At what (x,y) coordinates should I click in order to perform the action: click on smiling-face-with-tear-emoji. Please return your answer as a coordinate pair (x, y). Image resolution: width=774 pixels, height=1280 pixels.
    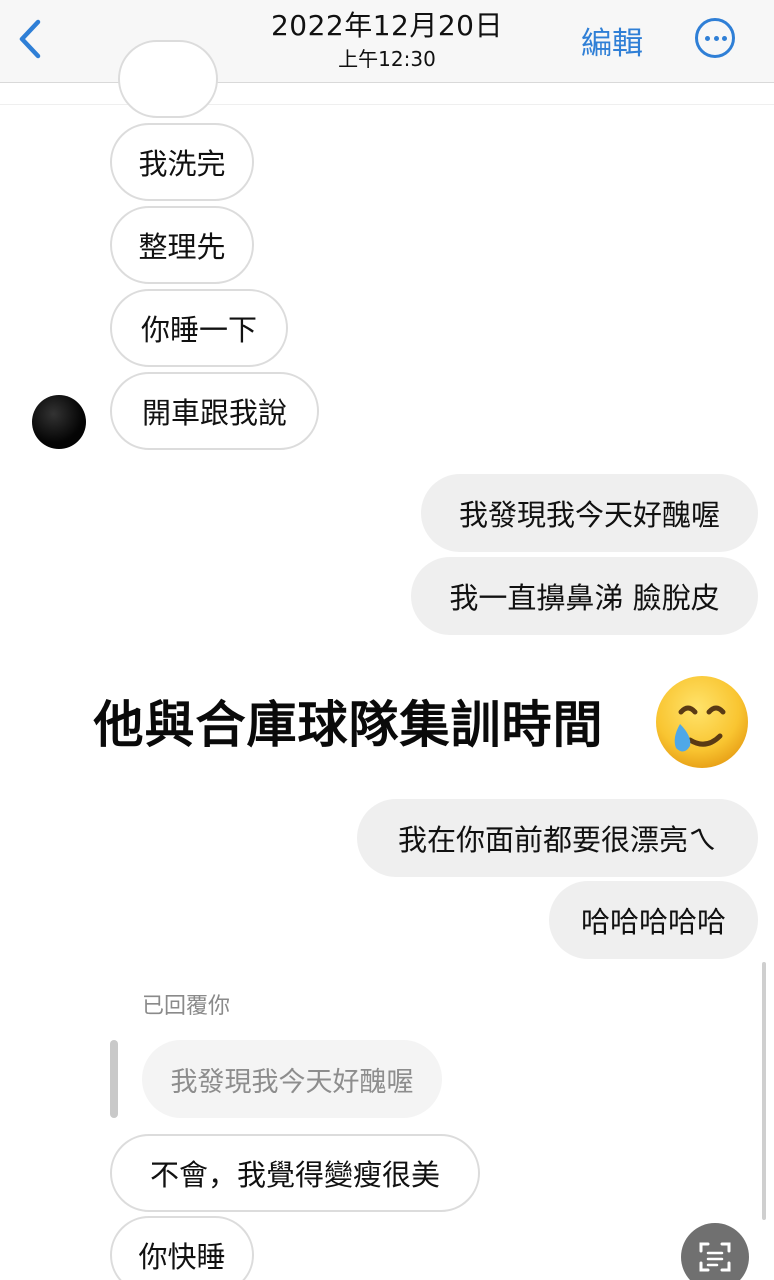
    Looking at the image, I should click on (702, 722).